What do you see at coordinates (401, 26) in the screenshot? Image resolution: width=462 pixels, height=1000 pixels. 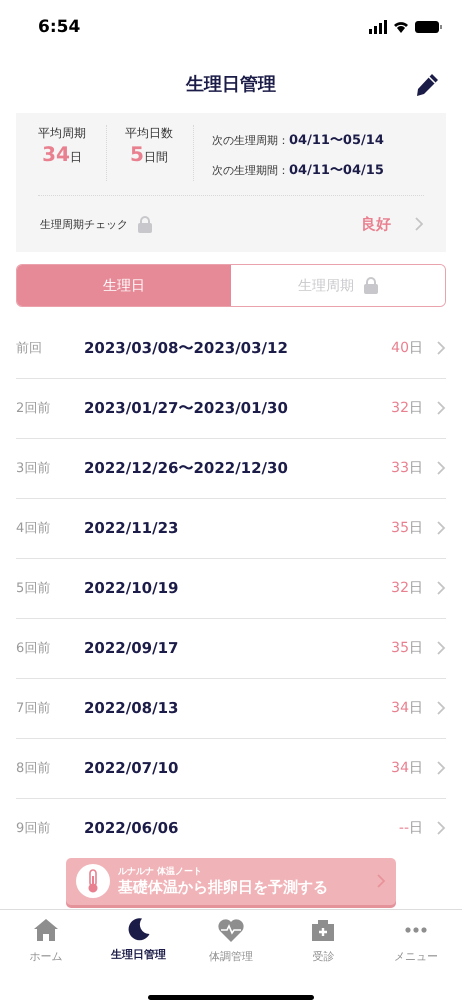 I see `wifi-icon` at bounding box center [401, 26].